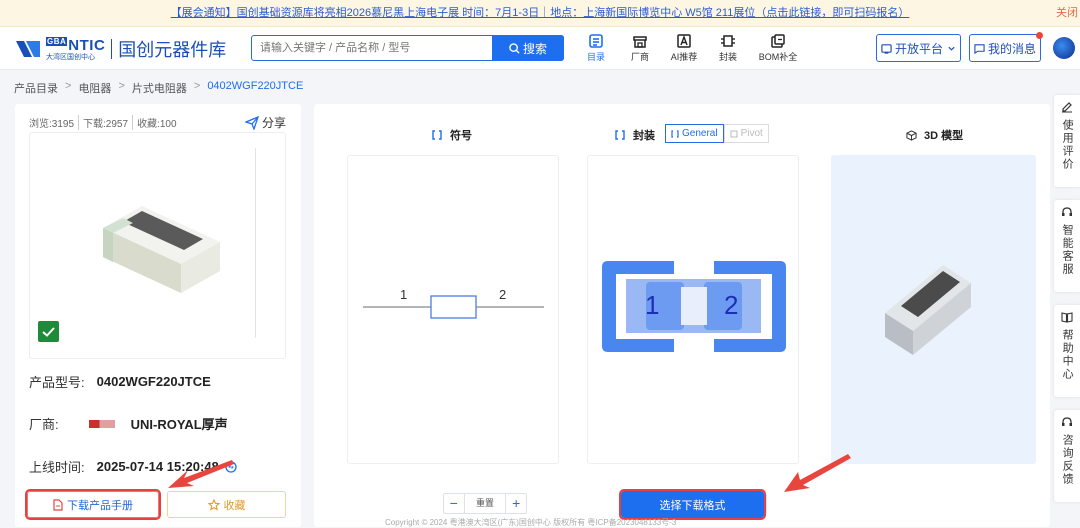  I want to click on side-feedback: 咨询反馈, so click(1067, 456).